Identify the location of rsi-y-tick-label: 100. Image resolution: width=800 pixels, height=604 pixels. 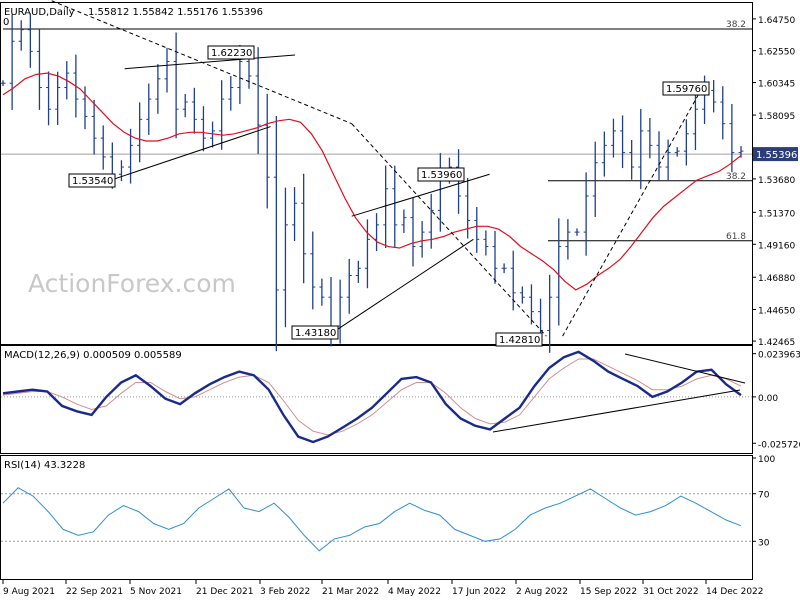
(766, 460).